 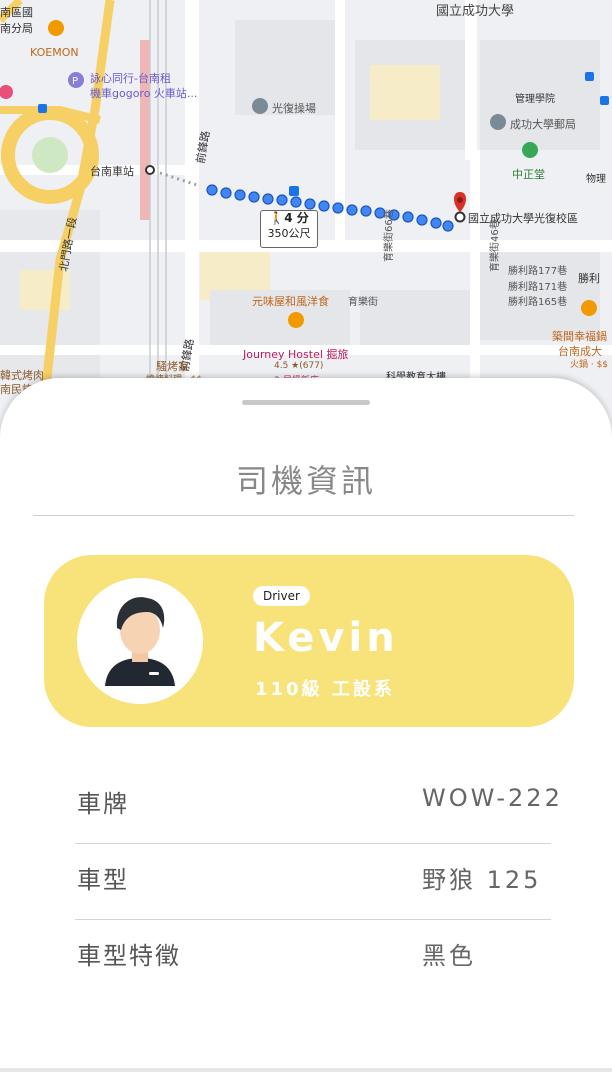 What do you see at coordinates (492, 798) in the screenshot?
I see `plate-value: WOW-222` at bounding box center [492, 798].